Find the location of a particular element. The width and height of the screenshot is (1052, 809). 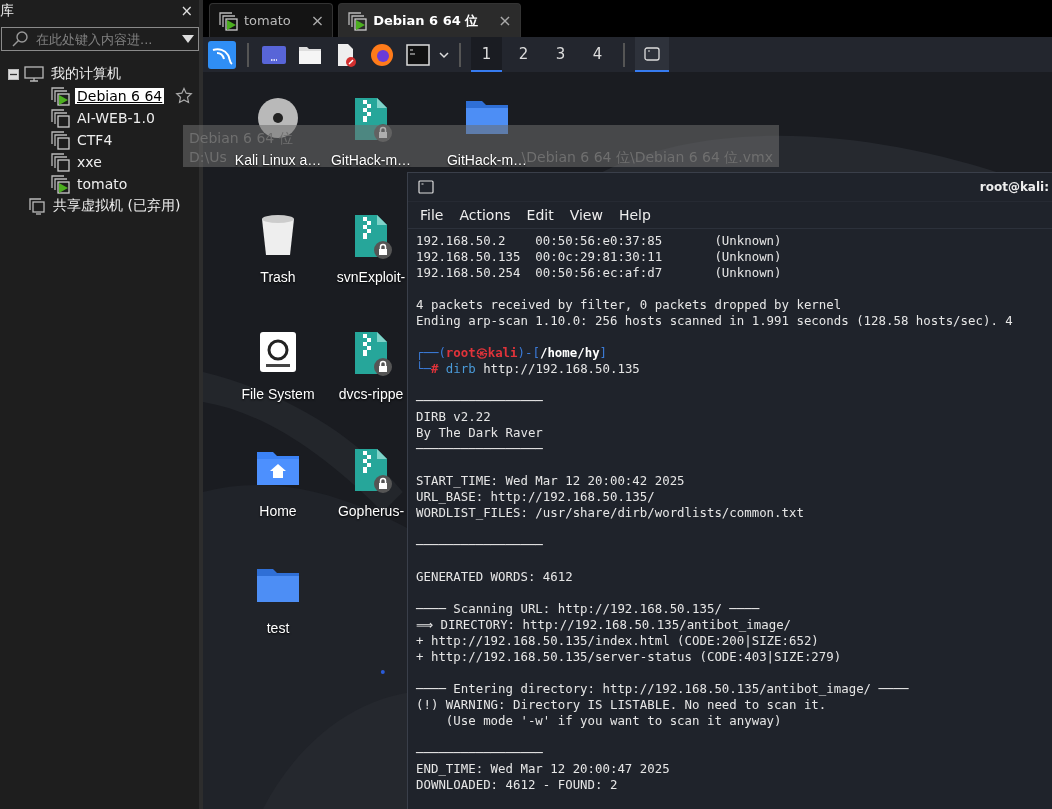

terminal-line: DOWNLOADED: 4612 - FOUND: 2 is located at coordinates (517, 785).